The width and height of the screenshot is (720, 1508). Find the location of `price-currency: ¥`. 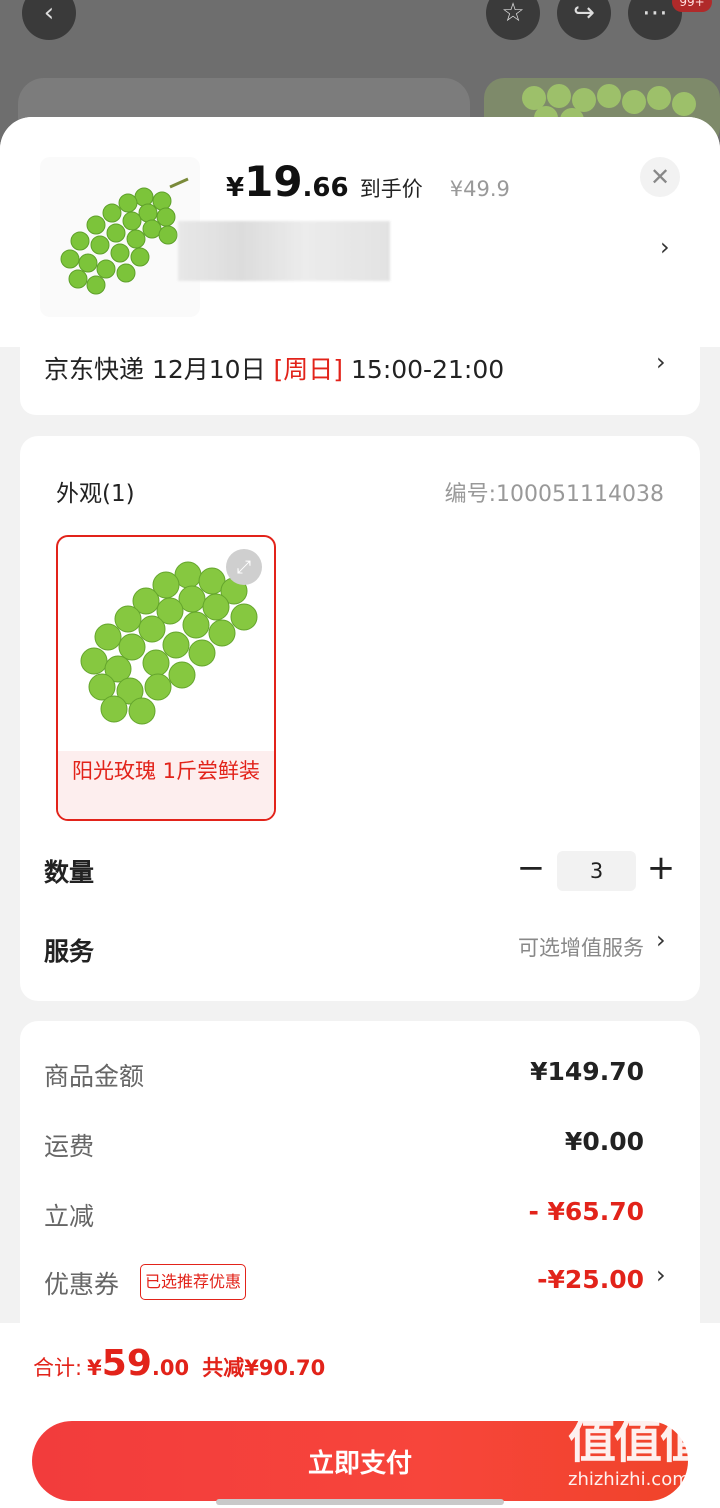

price-currency: ¥ is located at coordinates (235, 188).